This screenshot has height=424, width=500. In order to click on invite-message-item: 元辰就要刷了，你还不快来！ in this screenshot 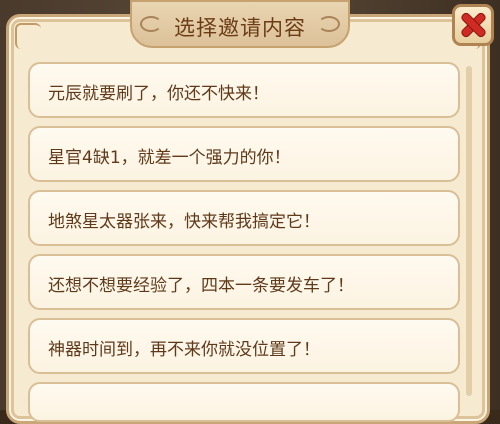, I will do `click(244, 90)`.